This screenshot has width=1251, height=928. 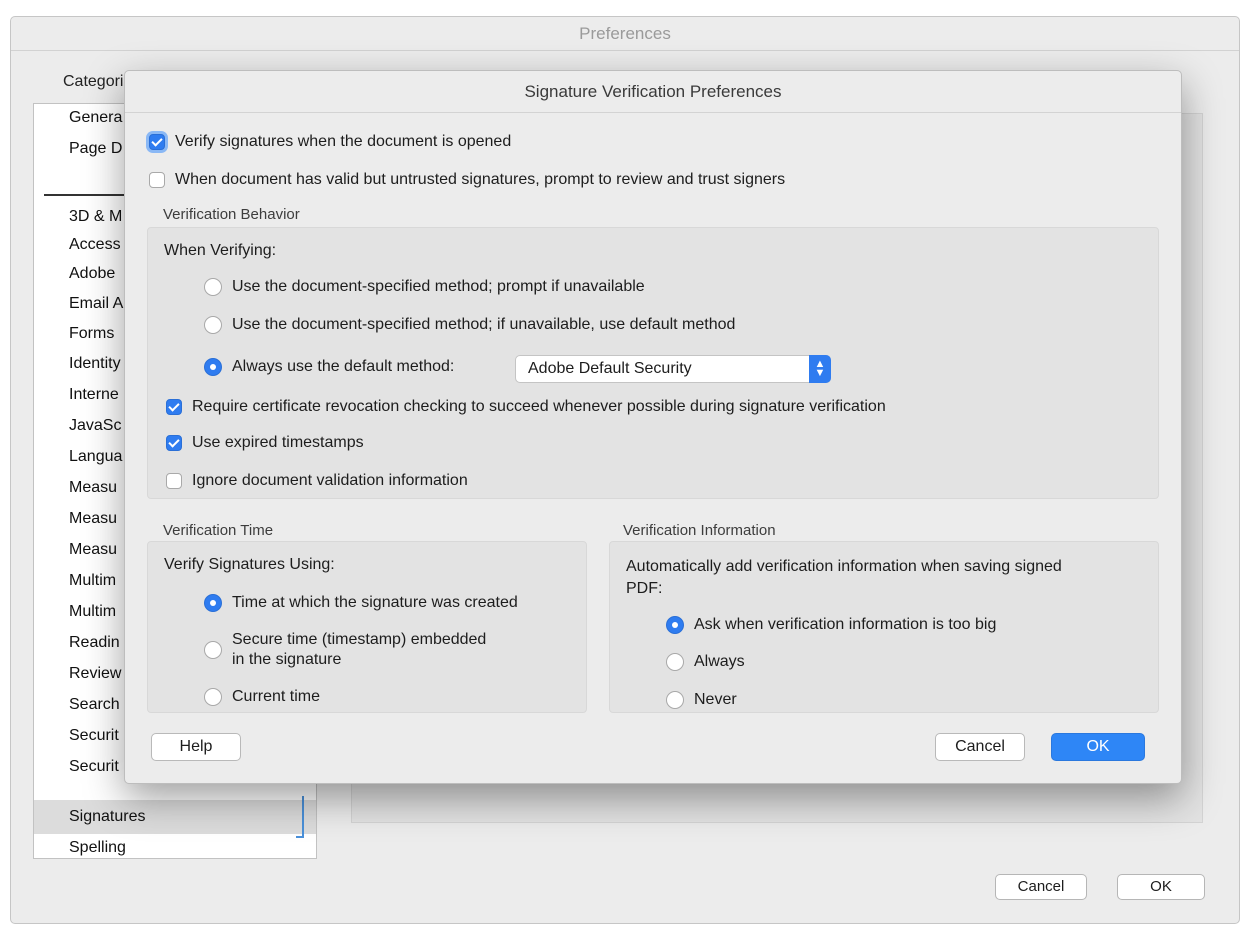 I want to click on scroll-indicator, so click(x=300, y=817).